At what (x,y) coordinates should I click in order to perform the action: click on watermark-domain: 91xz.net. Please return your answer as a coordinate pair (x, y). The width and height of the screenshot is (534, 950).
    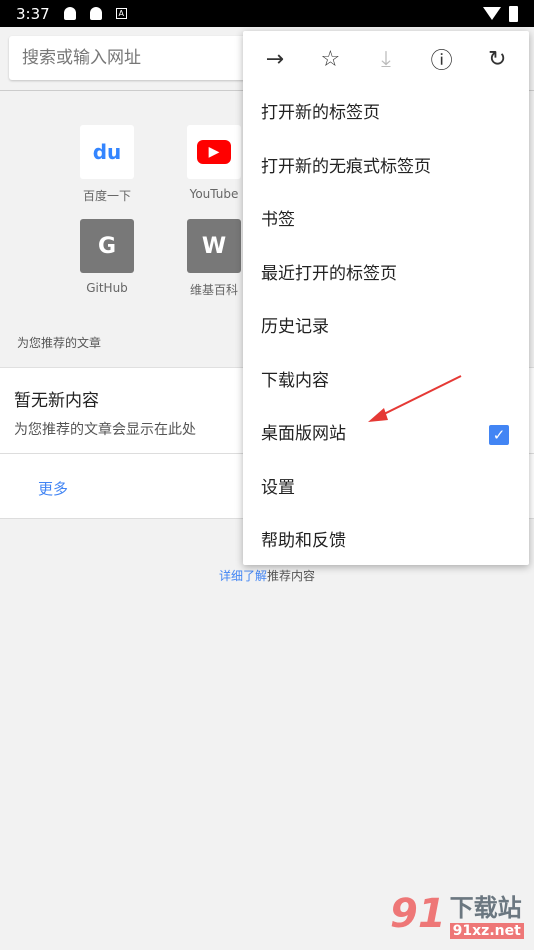
    Looking at the image, I should click on (486, 931).